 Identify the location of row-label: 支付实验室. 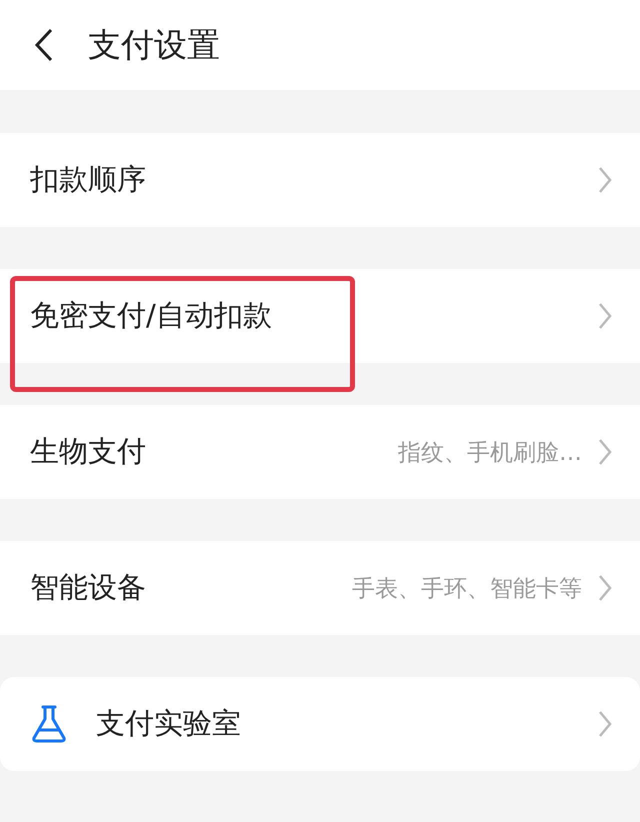
(168, 723).